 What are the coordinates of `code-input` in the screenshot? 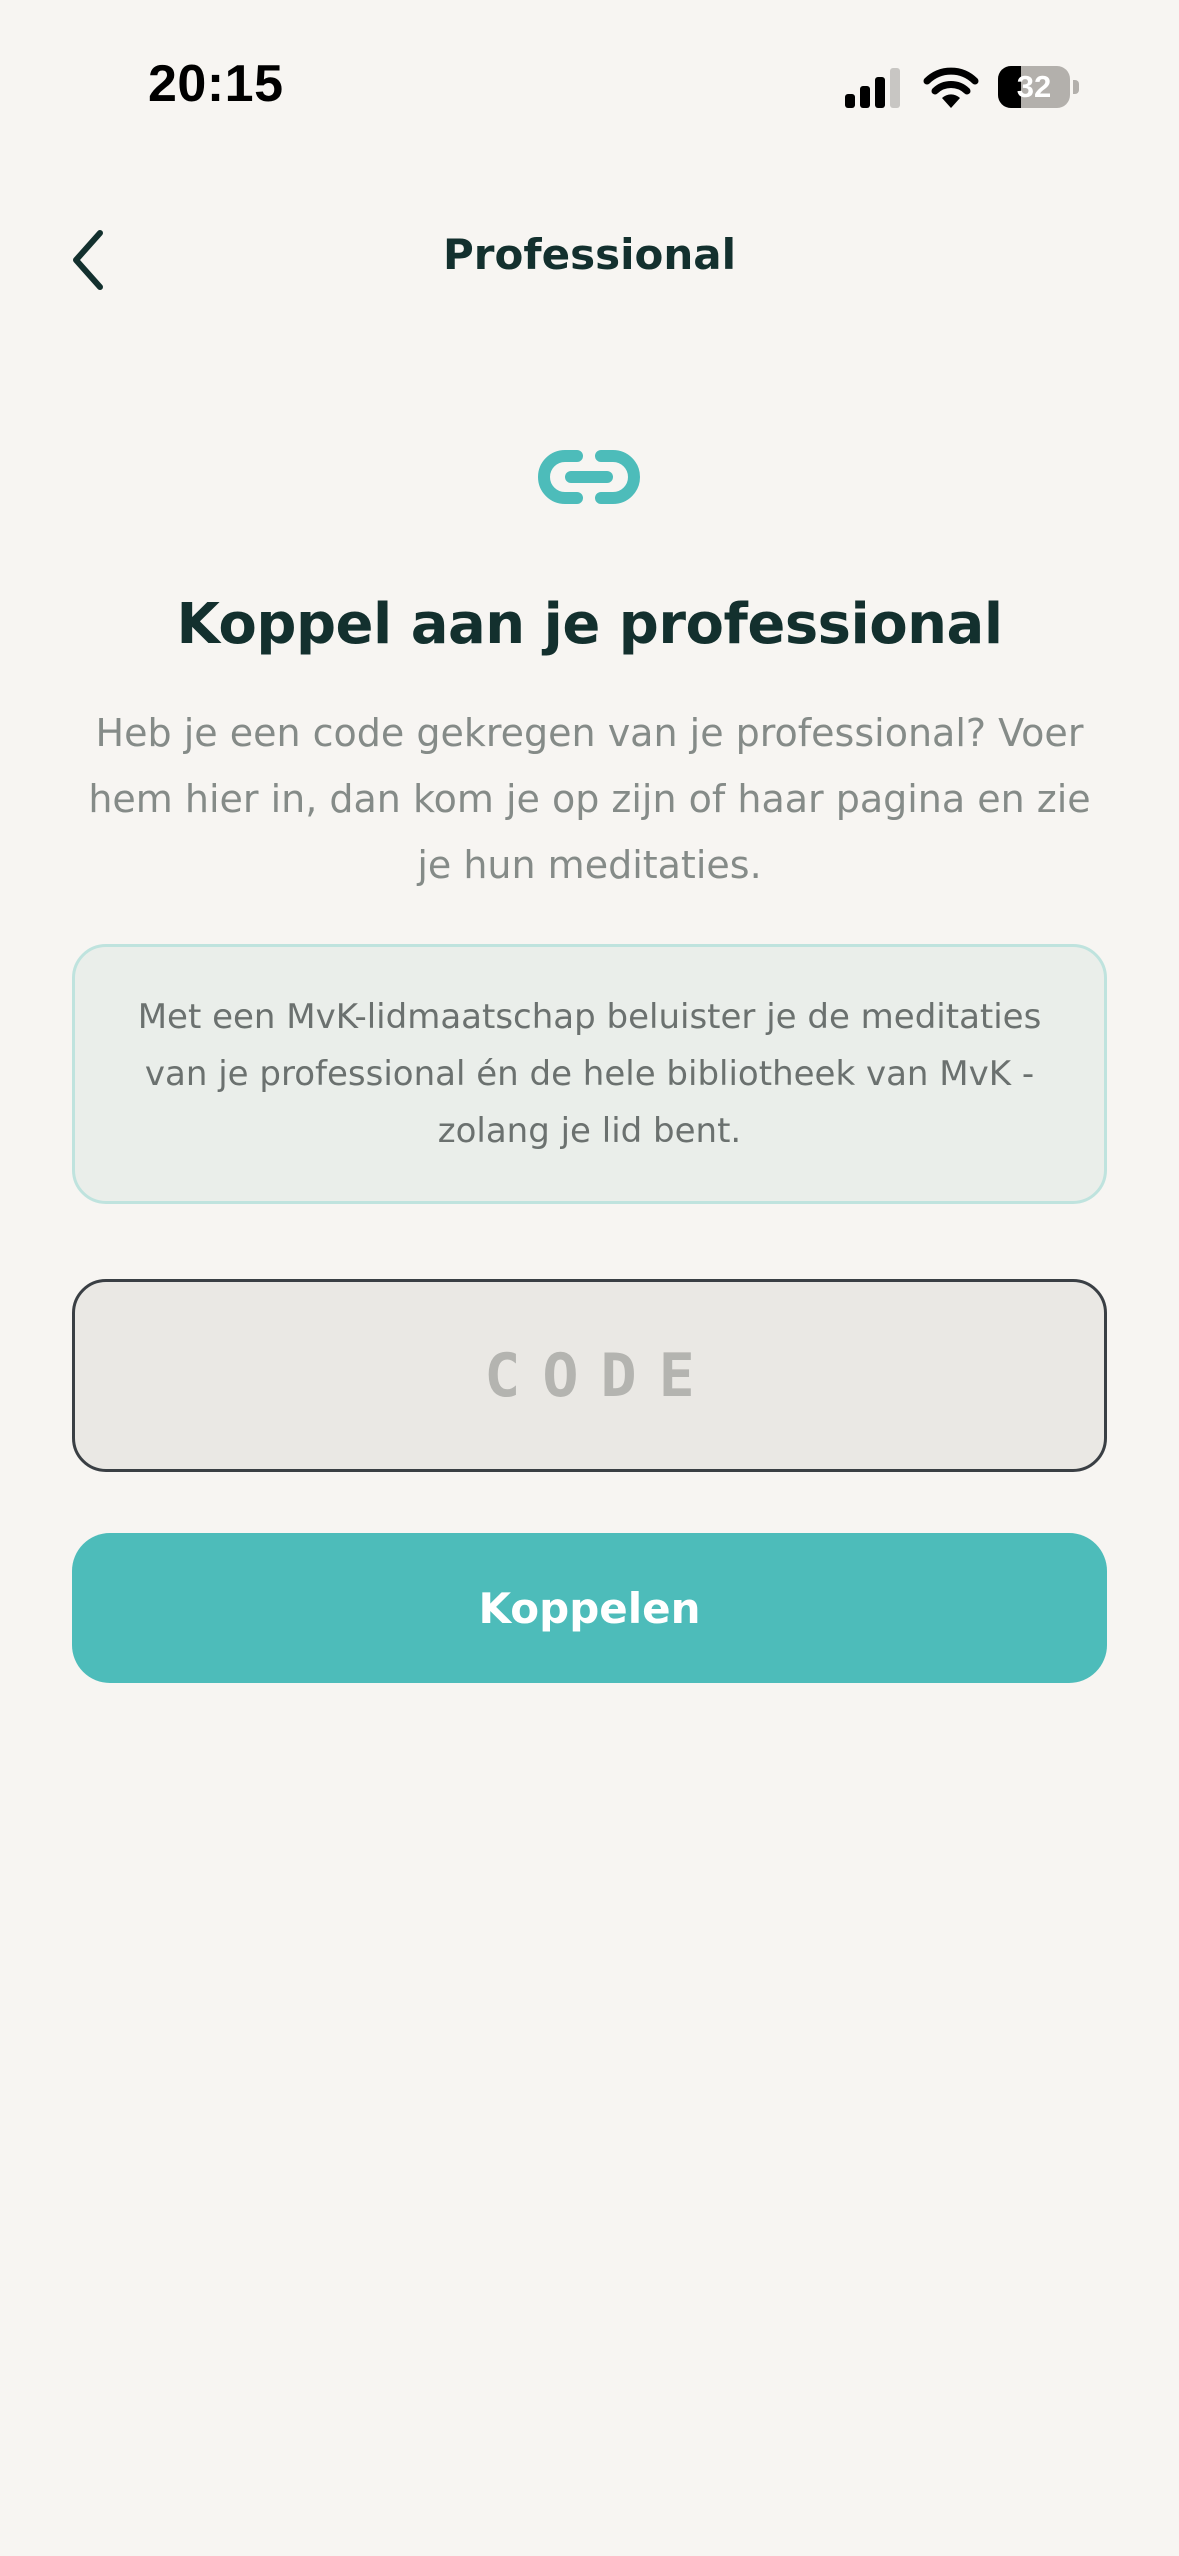 It's located at (589, 1375).